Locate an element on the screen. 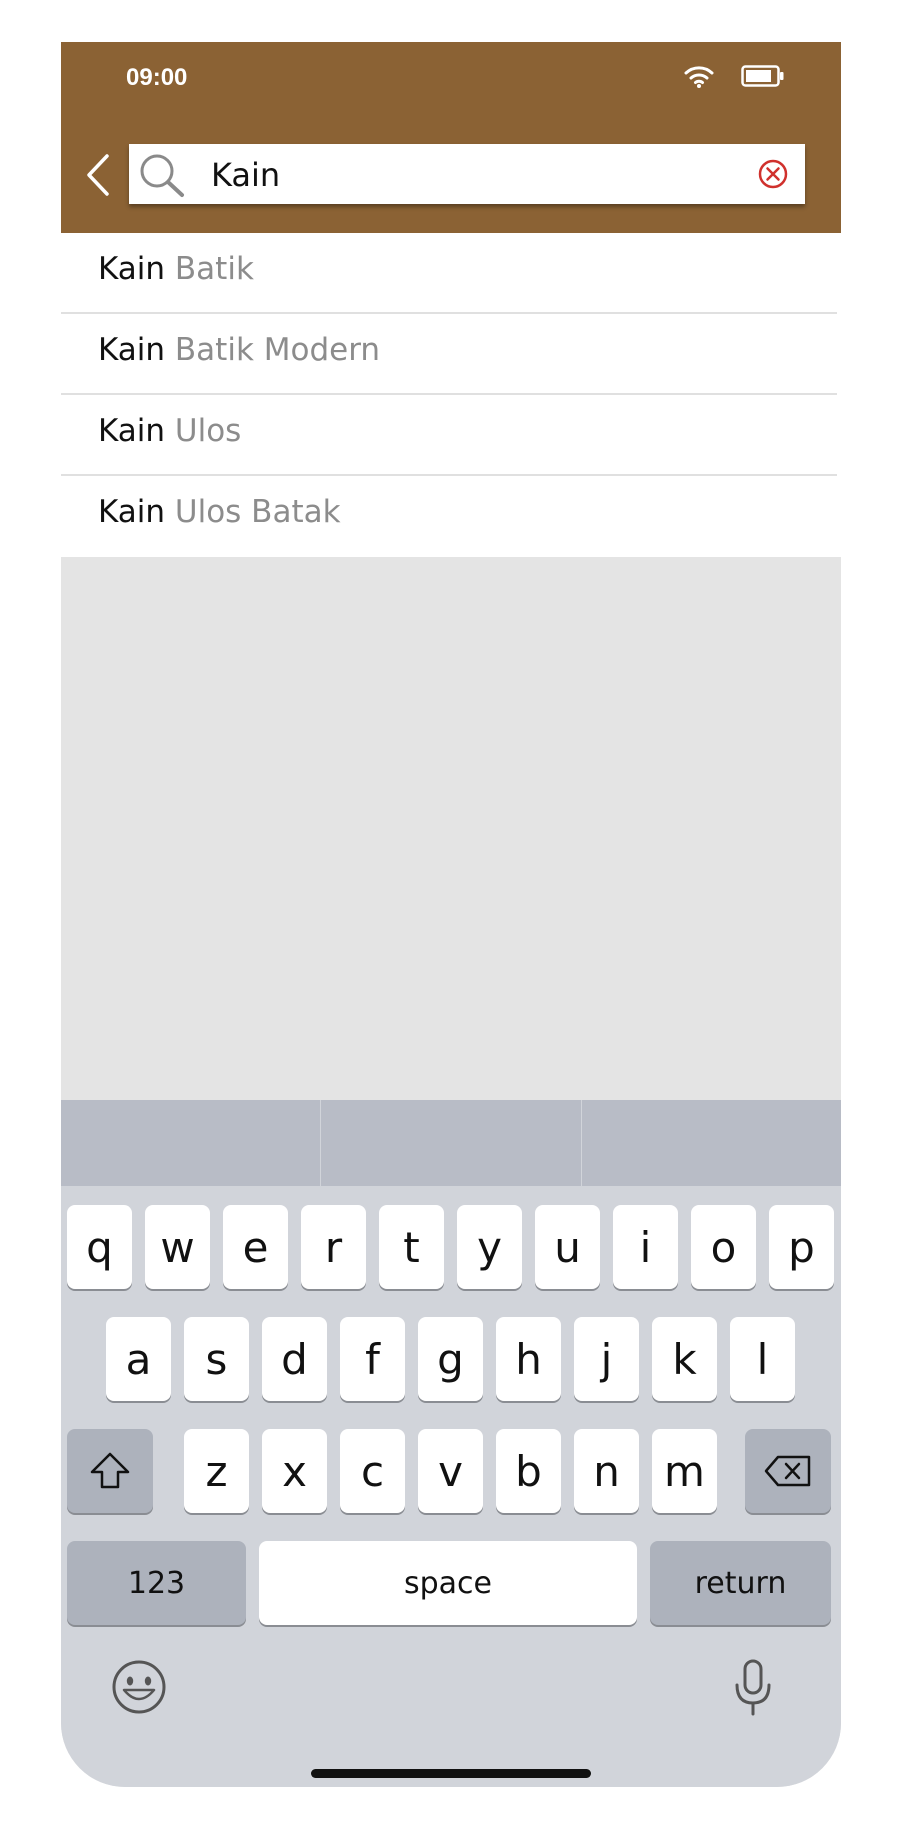  key-u: u is located at coordinates (567, 1247).